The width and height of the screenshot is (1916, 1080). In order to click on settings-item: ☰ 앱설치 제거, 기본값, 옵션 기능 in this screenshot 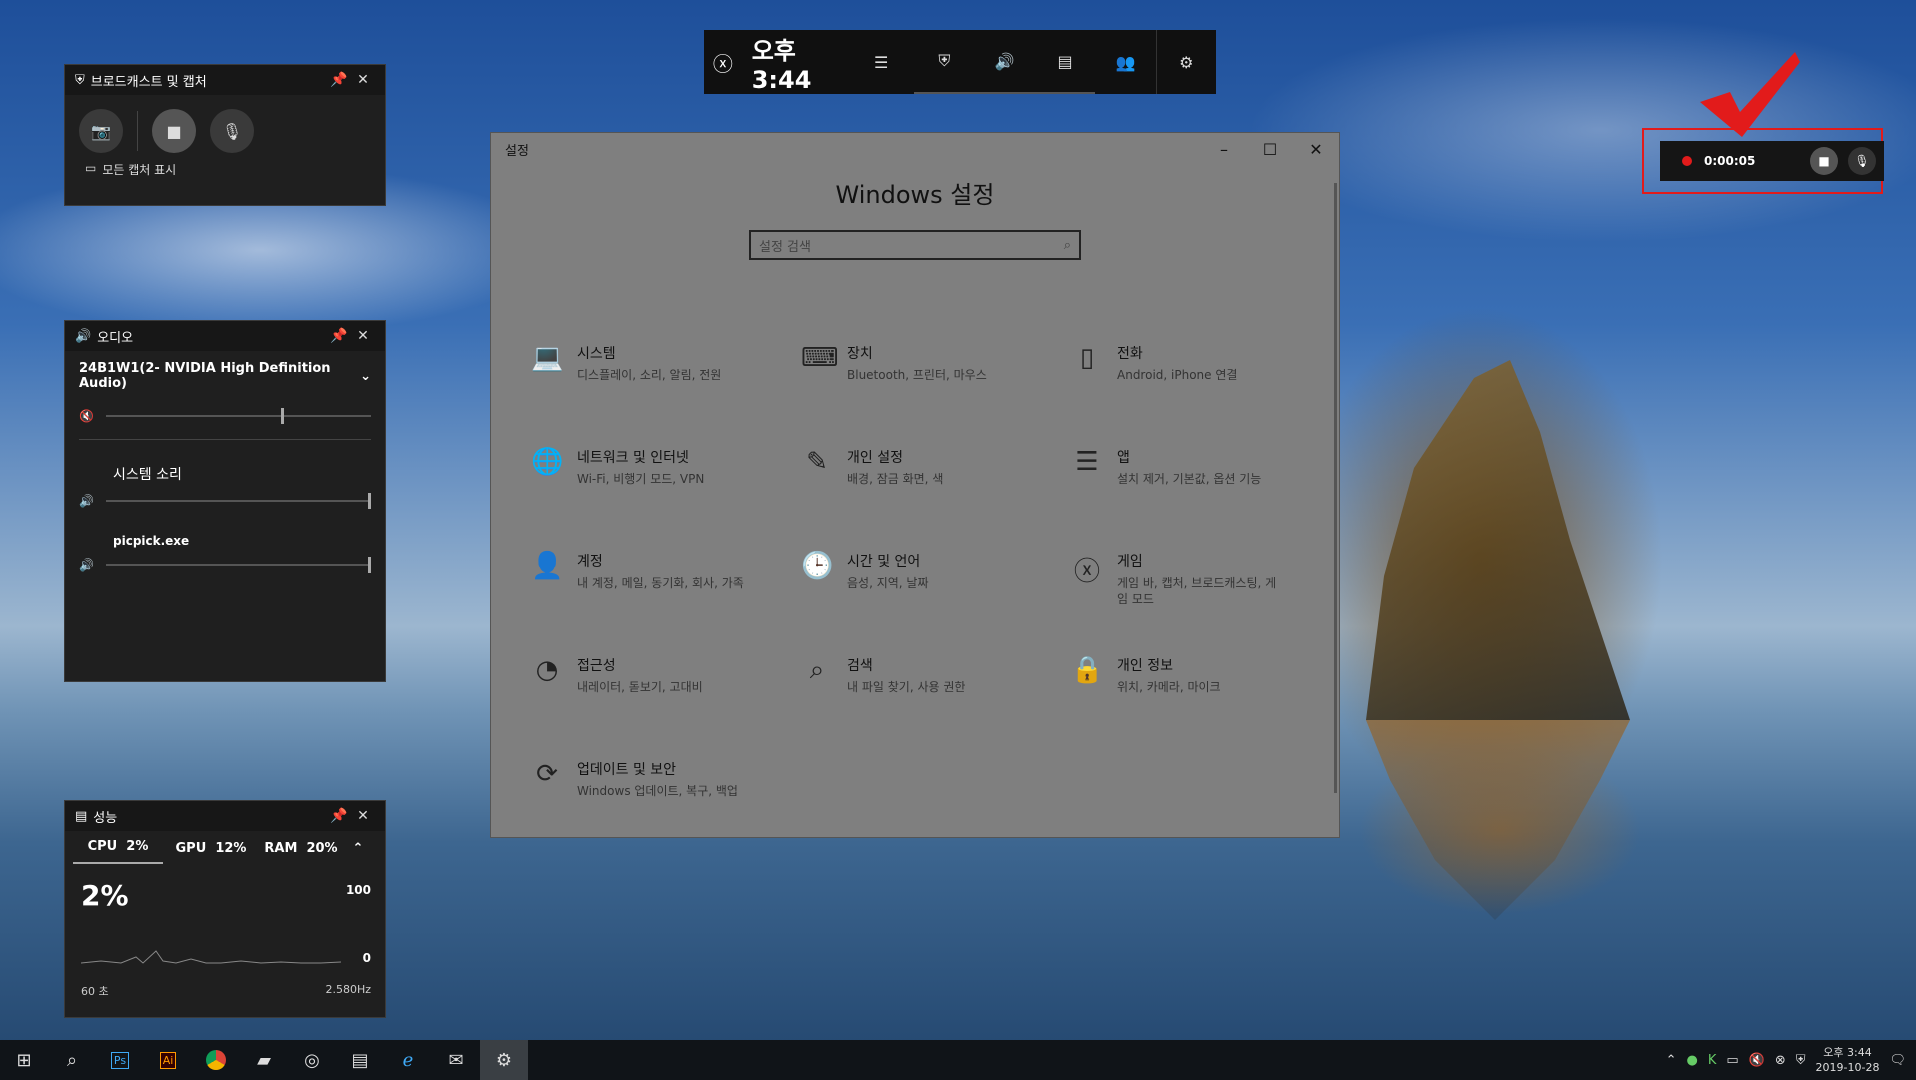, I will do `click(1206, 479)`.